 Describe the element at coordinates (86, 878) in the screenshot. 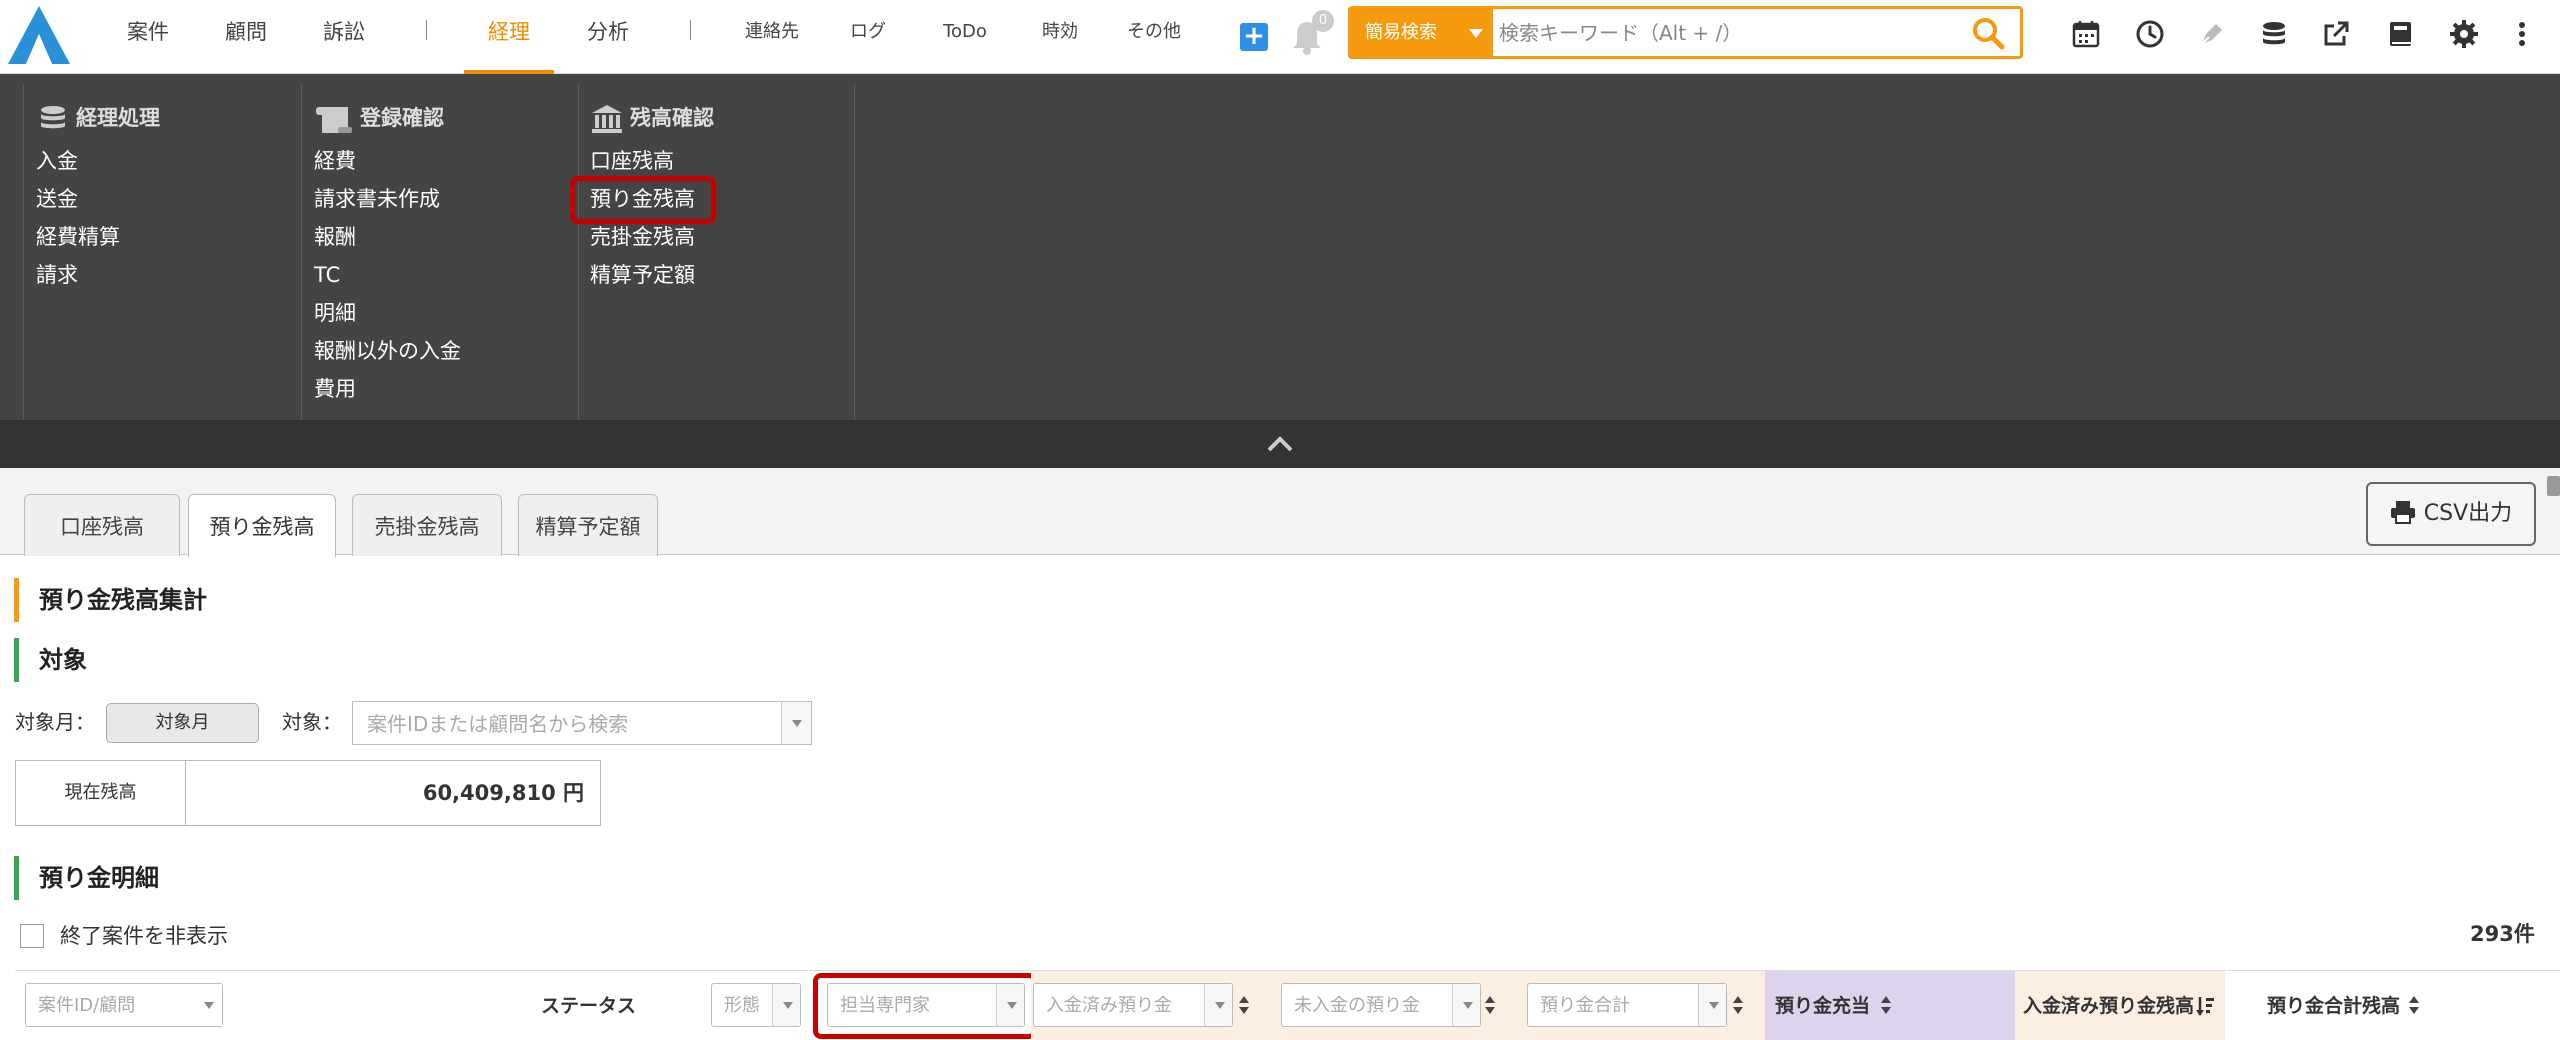

I see `section-title-details: 預り金明細` at that location.